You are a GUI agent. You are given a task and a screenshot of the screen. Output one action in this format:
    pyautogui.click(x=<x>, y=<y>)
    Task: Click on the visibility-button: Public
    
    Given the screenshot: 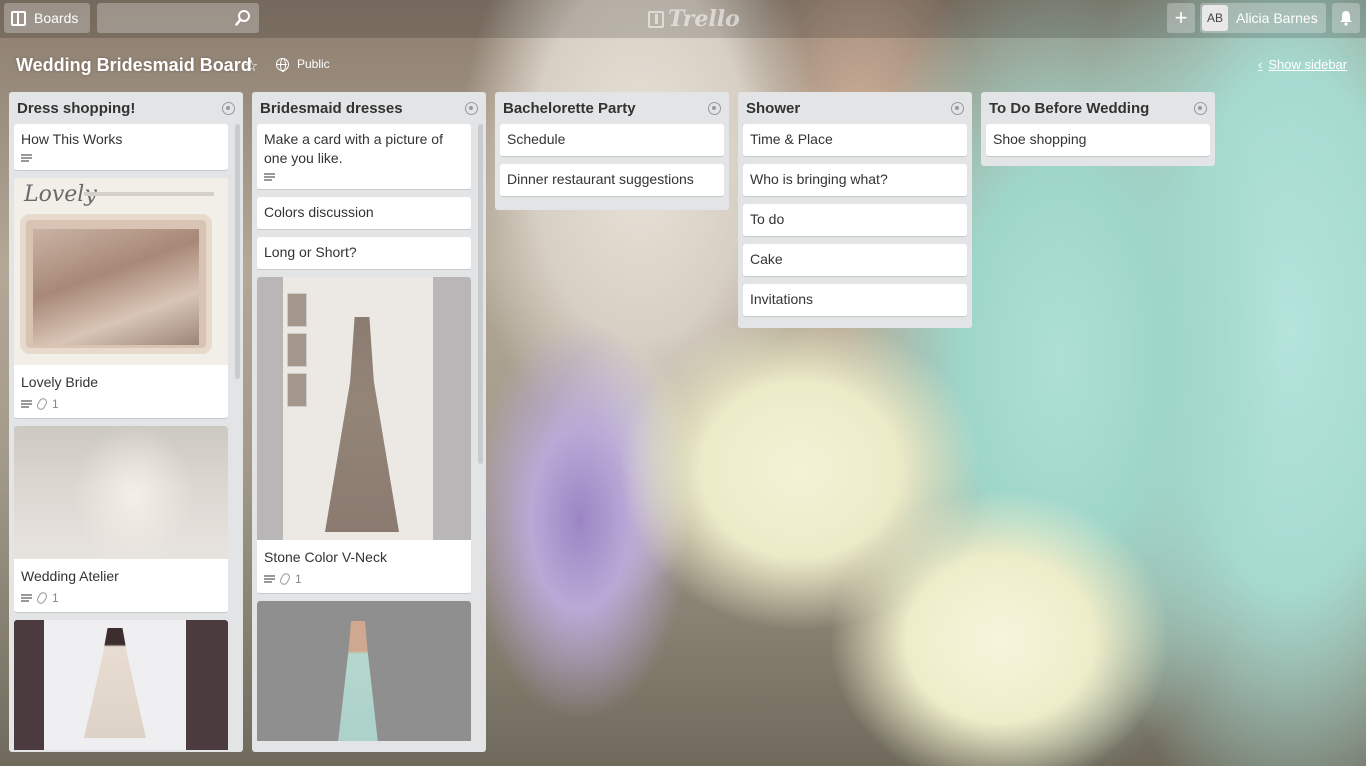 What is the action you would take?
    pyautogui.click(x=303, y=64)
    